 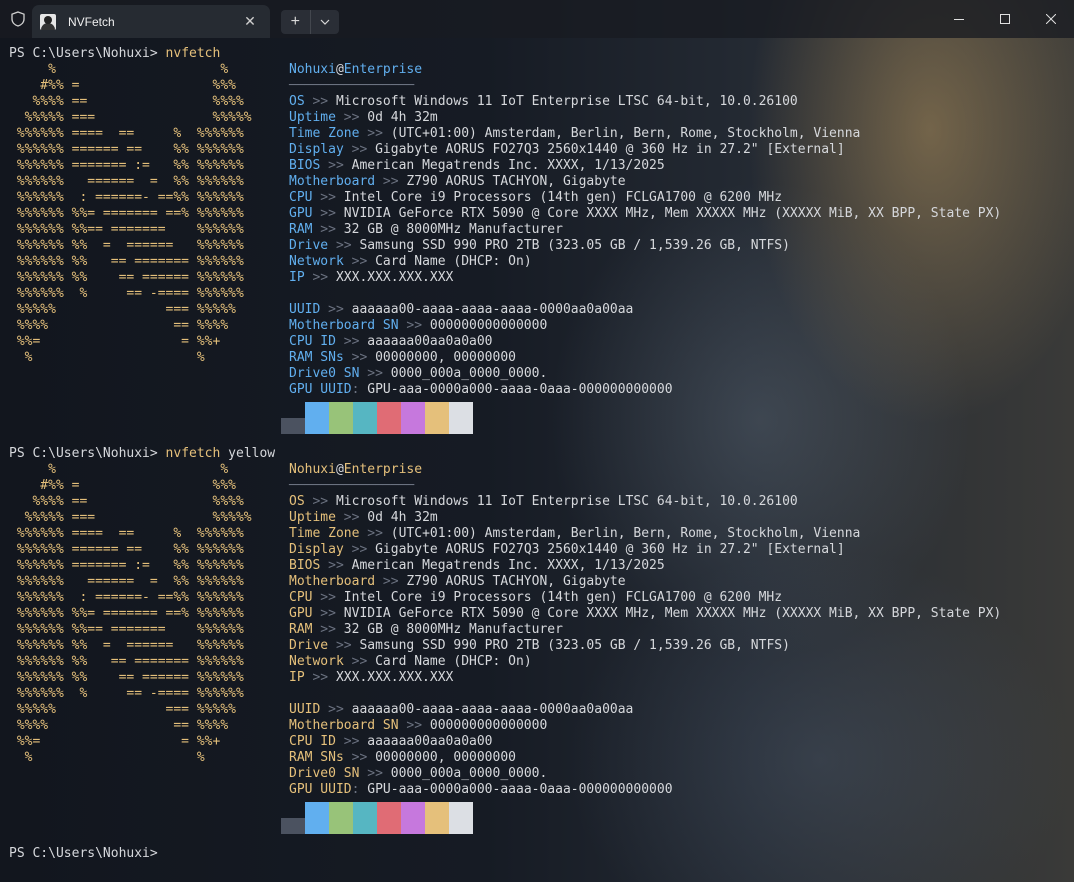 What do you see at coordinates (126, 533) in the screenshot?
I see `ascii-art-line: %%%%%% ==== == % %%%%%%` at bounding box center [126, 533].